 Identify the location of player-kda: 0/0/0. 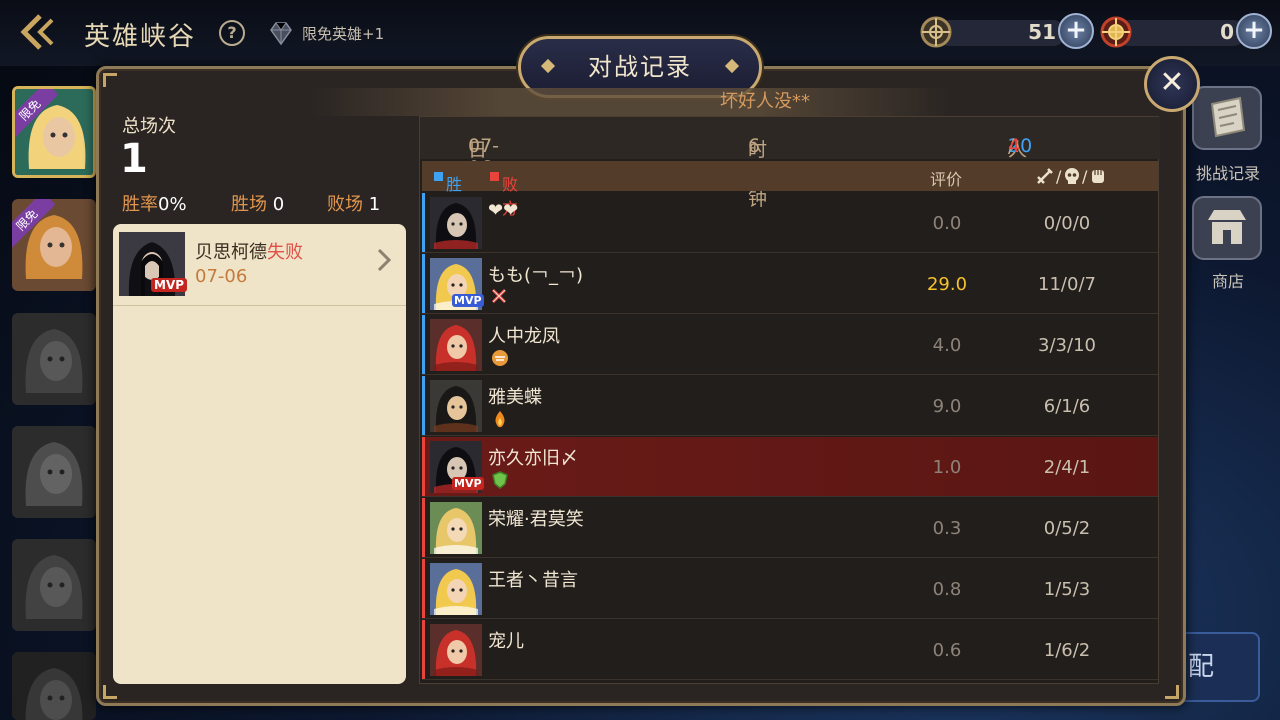
(1067, 223).